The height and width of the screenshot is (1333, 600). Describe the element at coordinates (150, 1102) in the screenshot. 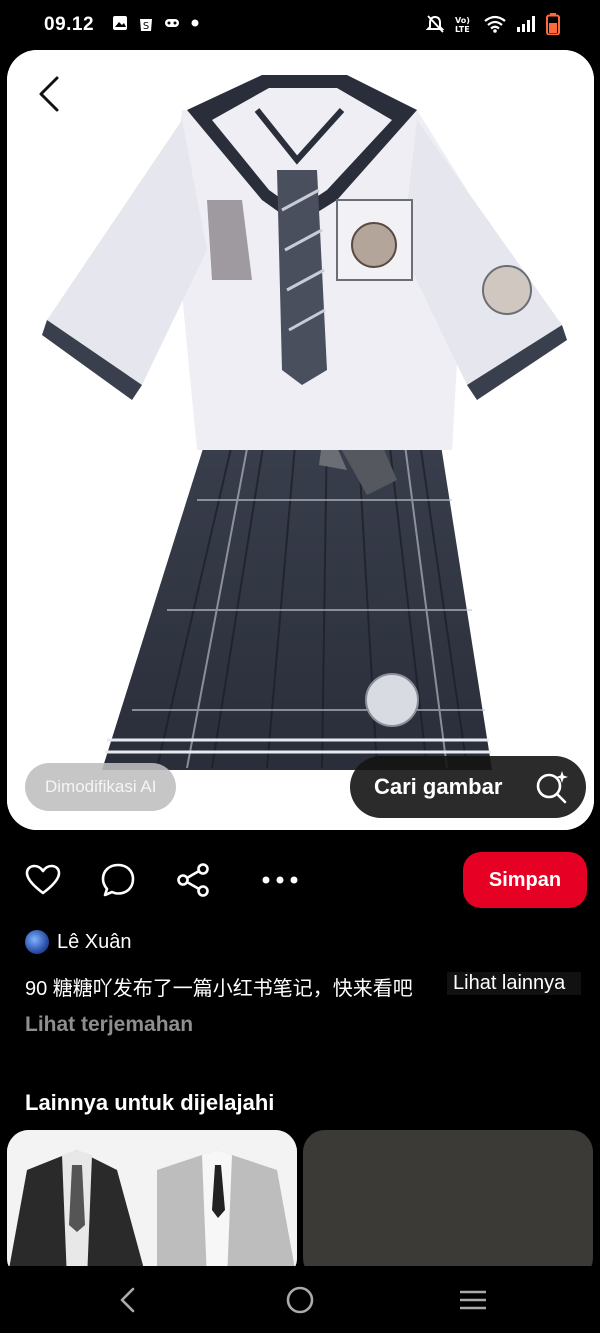

I see `explore-heading: Lainnya untuk dijelajahi` at that location.